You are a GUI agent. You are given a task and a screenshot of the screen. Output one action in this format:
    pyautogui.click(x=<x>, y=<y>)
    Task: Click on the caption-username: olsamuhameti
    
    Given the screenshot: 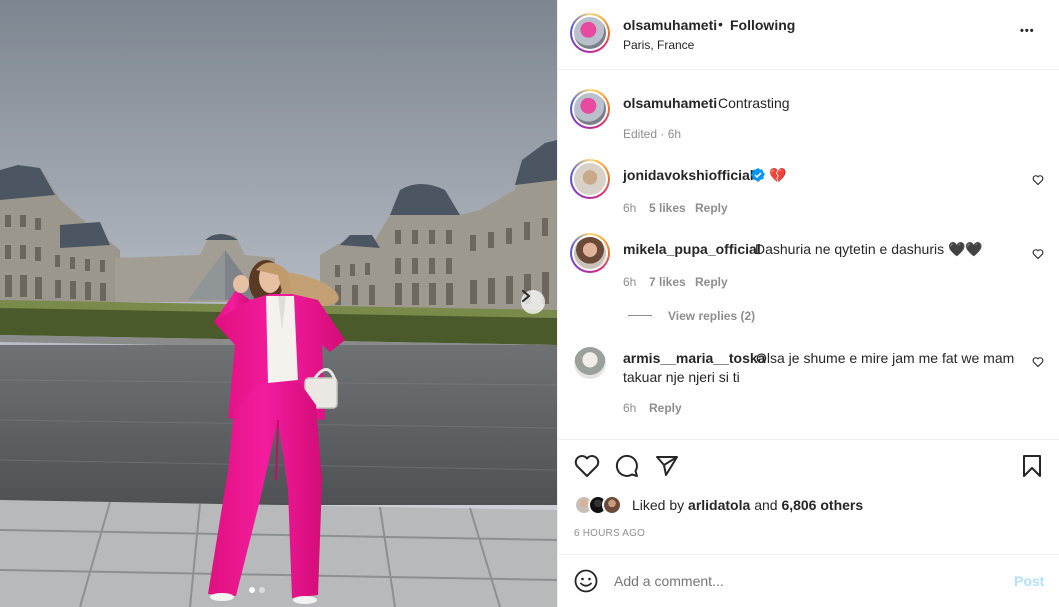 What is the action you would take?
    pyautogui.click(x=670, y=103)
    